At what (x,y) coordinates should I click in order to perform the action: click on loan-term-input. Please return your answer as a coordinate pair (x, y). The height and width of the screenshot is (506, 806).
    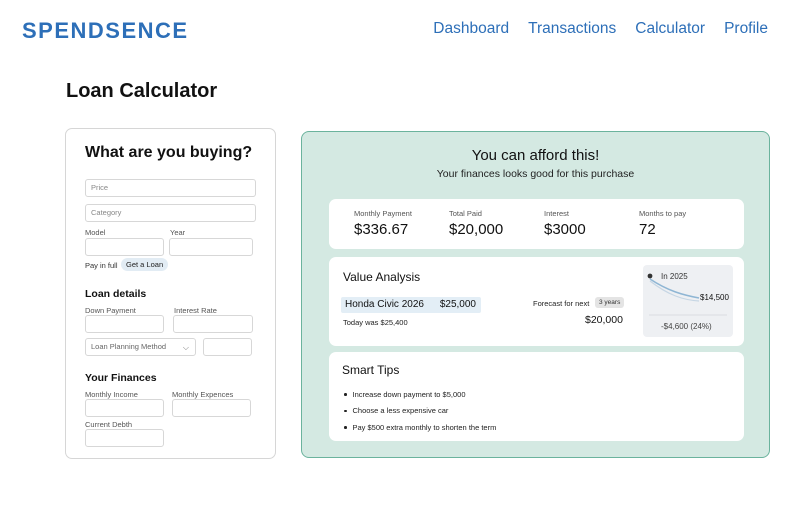
    Looking at the image, I should click on (227, 347).